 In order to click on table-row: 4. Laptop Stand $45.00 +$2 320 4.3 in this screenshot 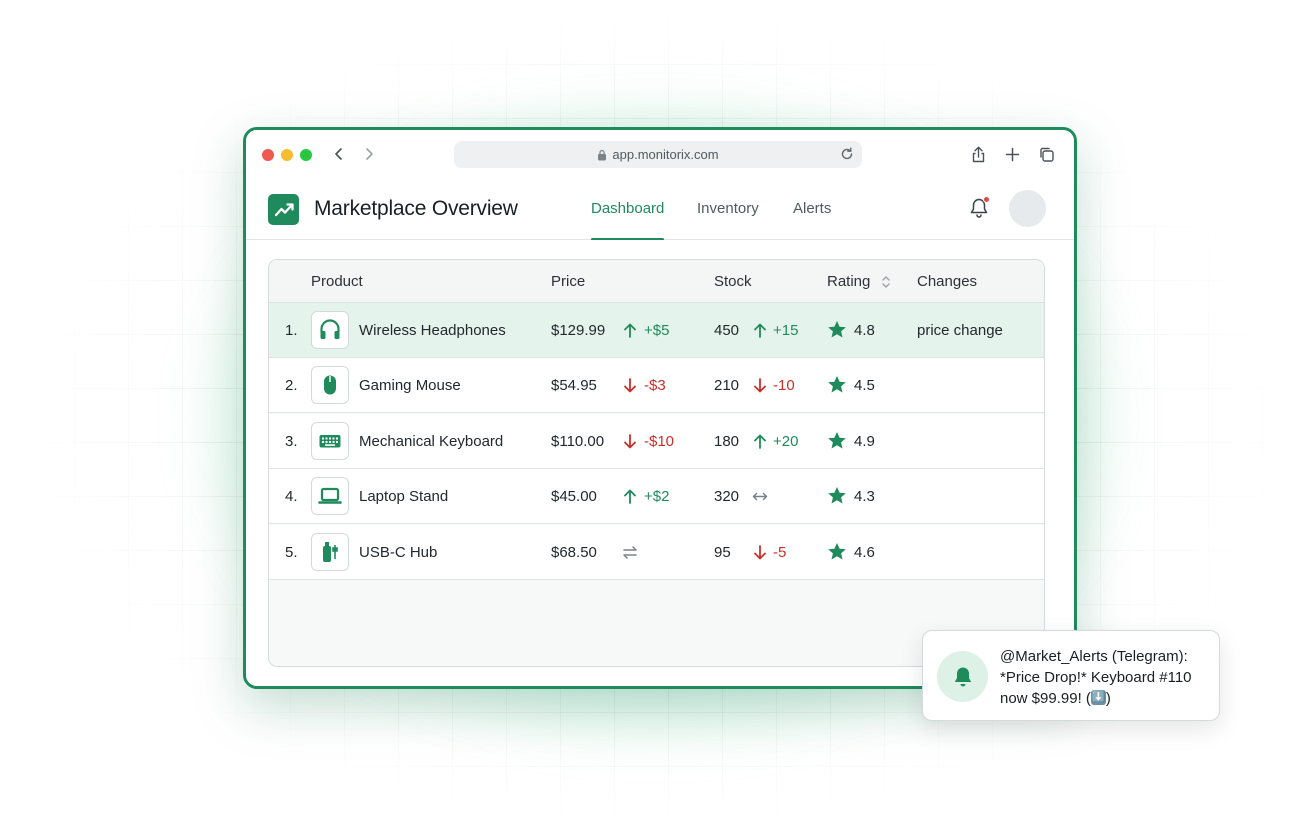, I will do `click(656, 497)`.